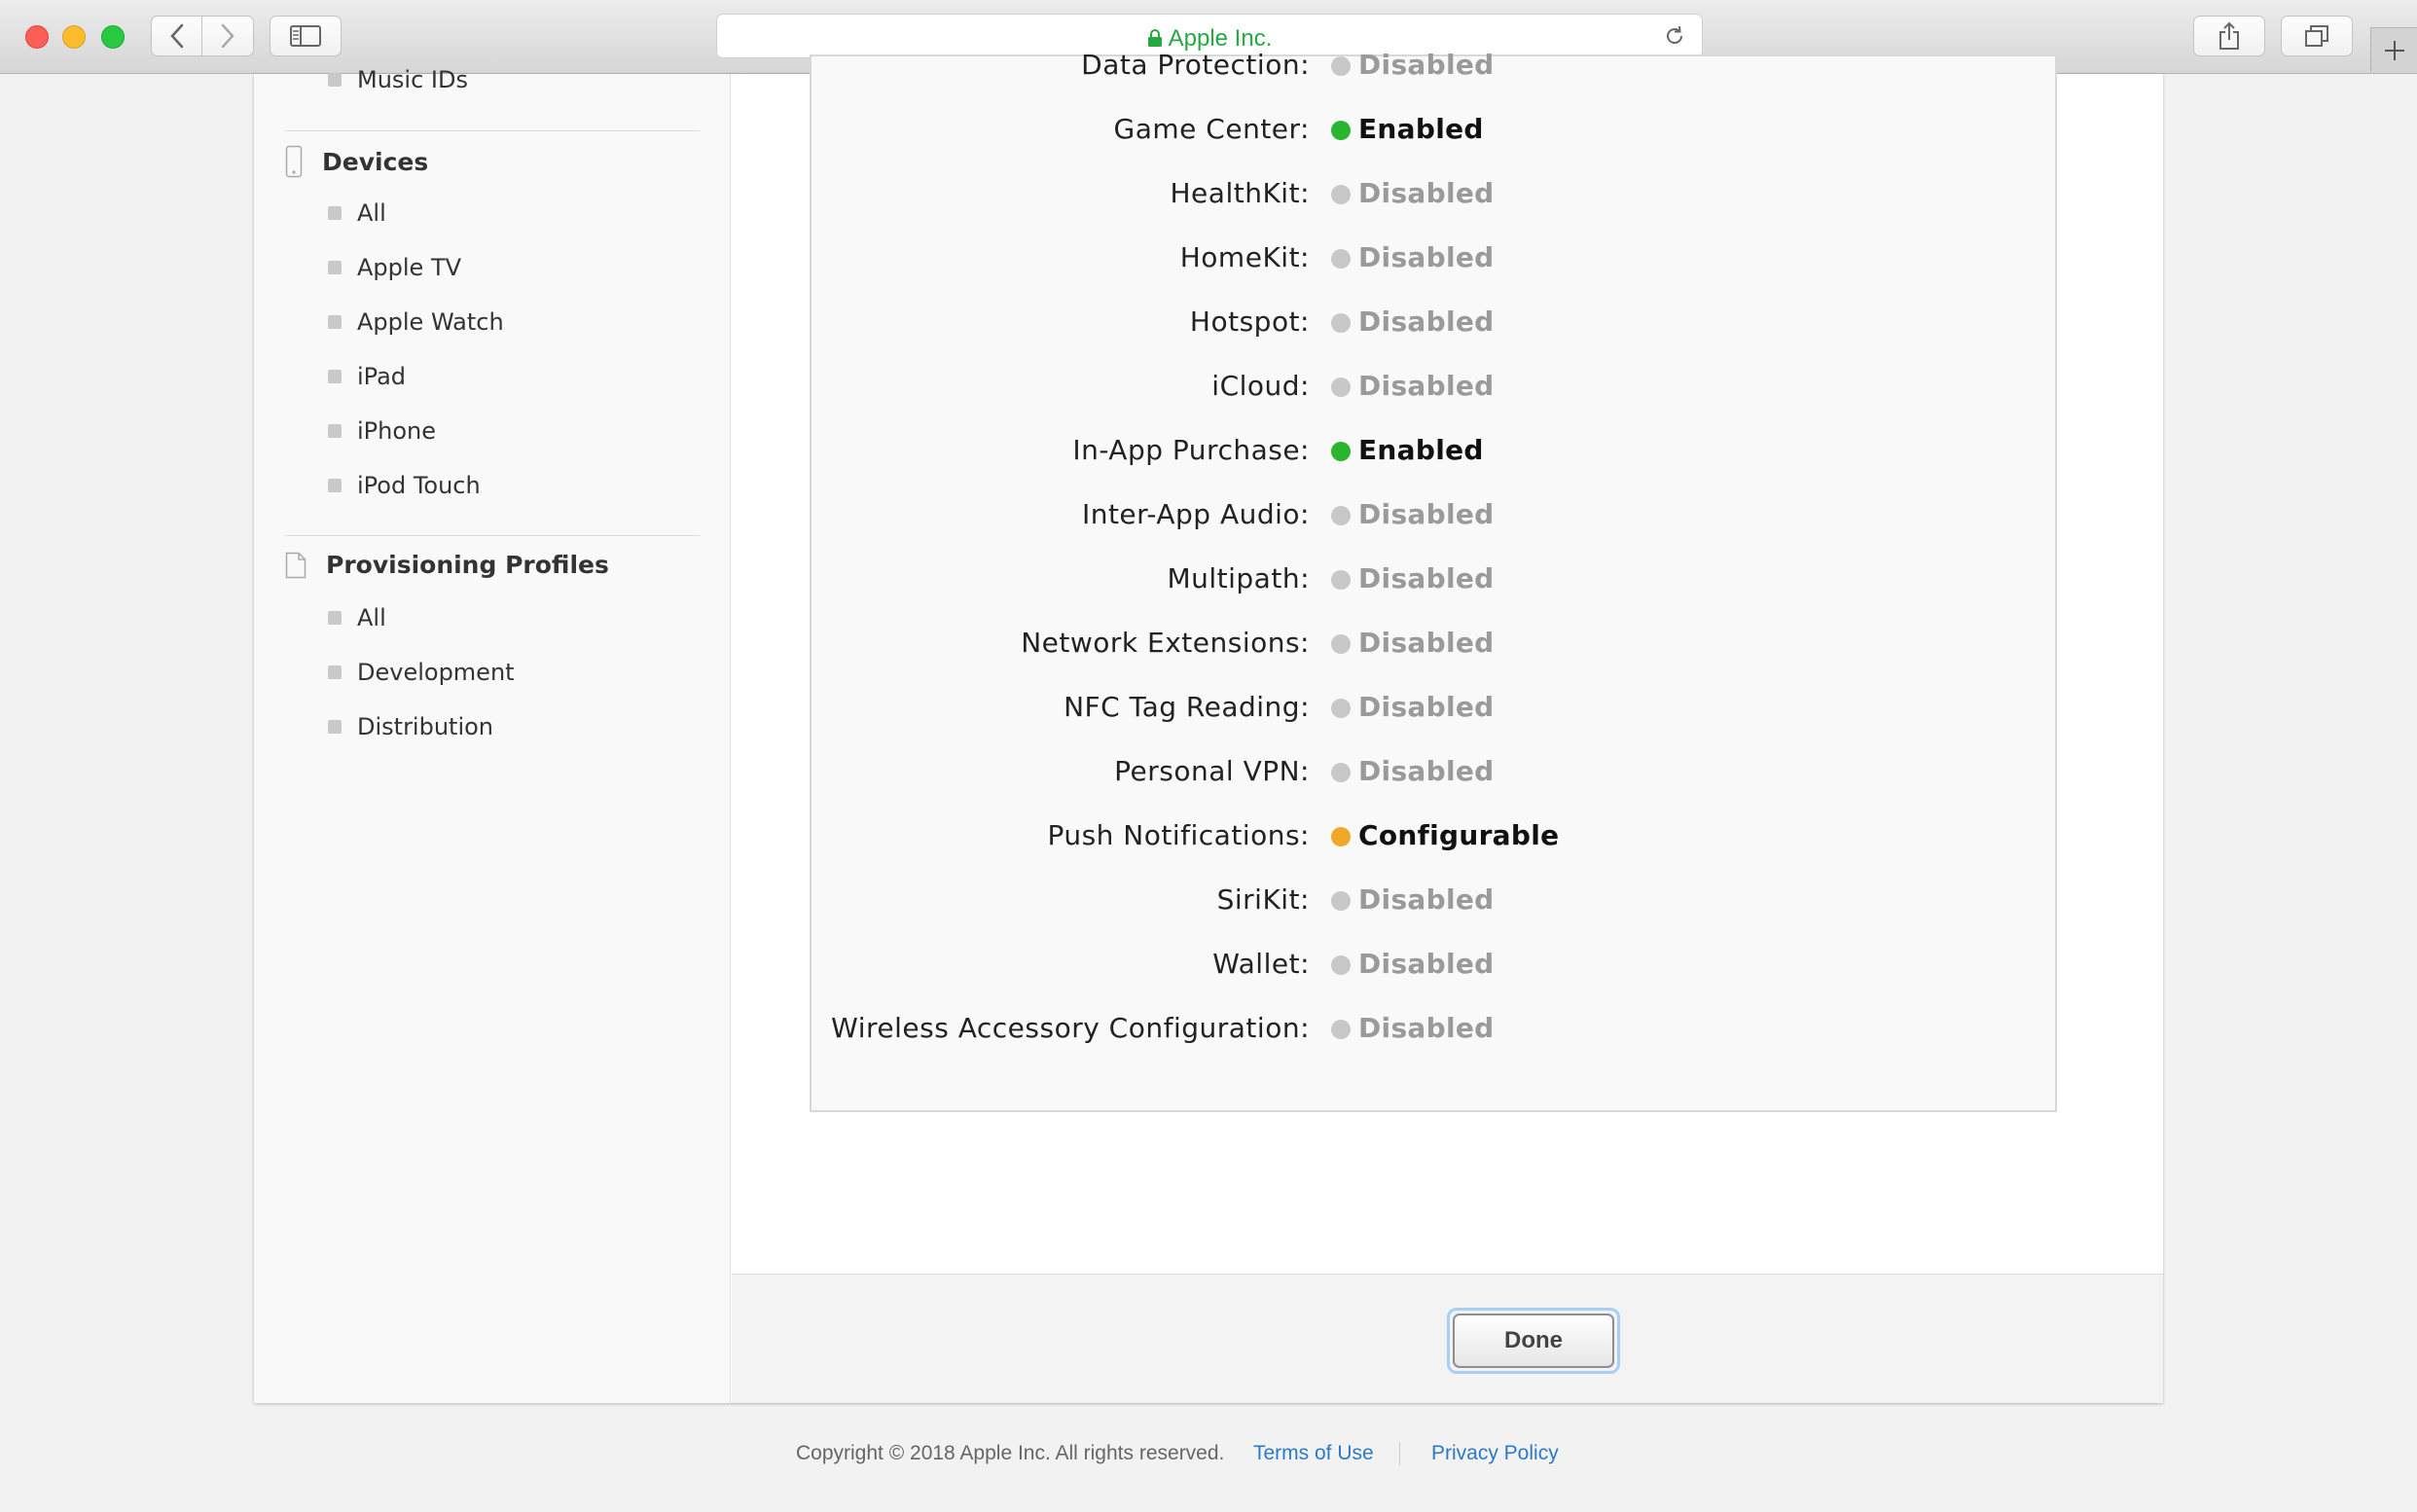  I want to click on capability-row: SiriKit: Disabled, so click(1435, 902).